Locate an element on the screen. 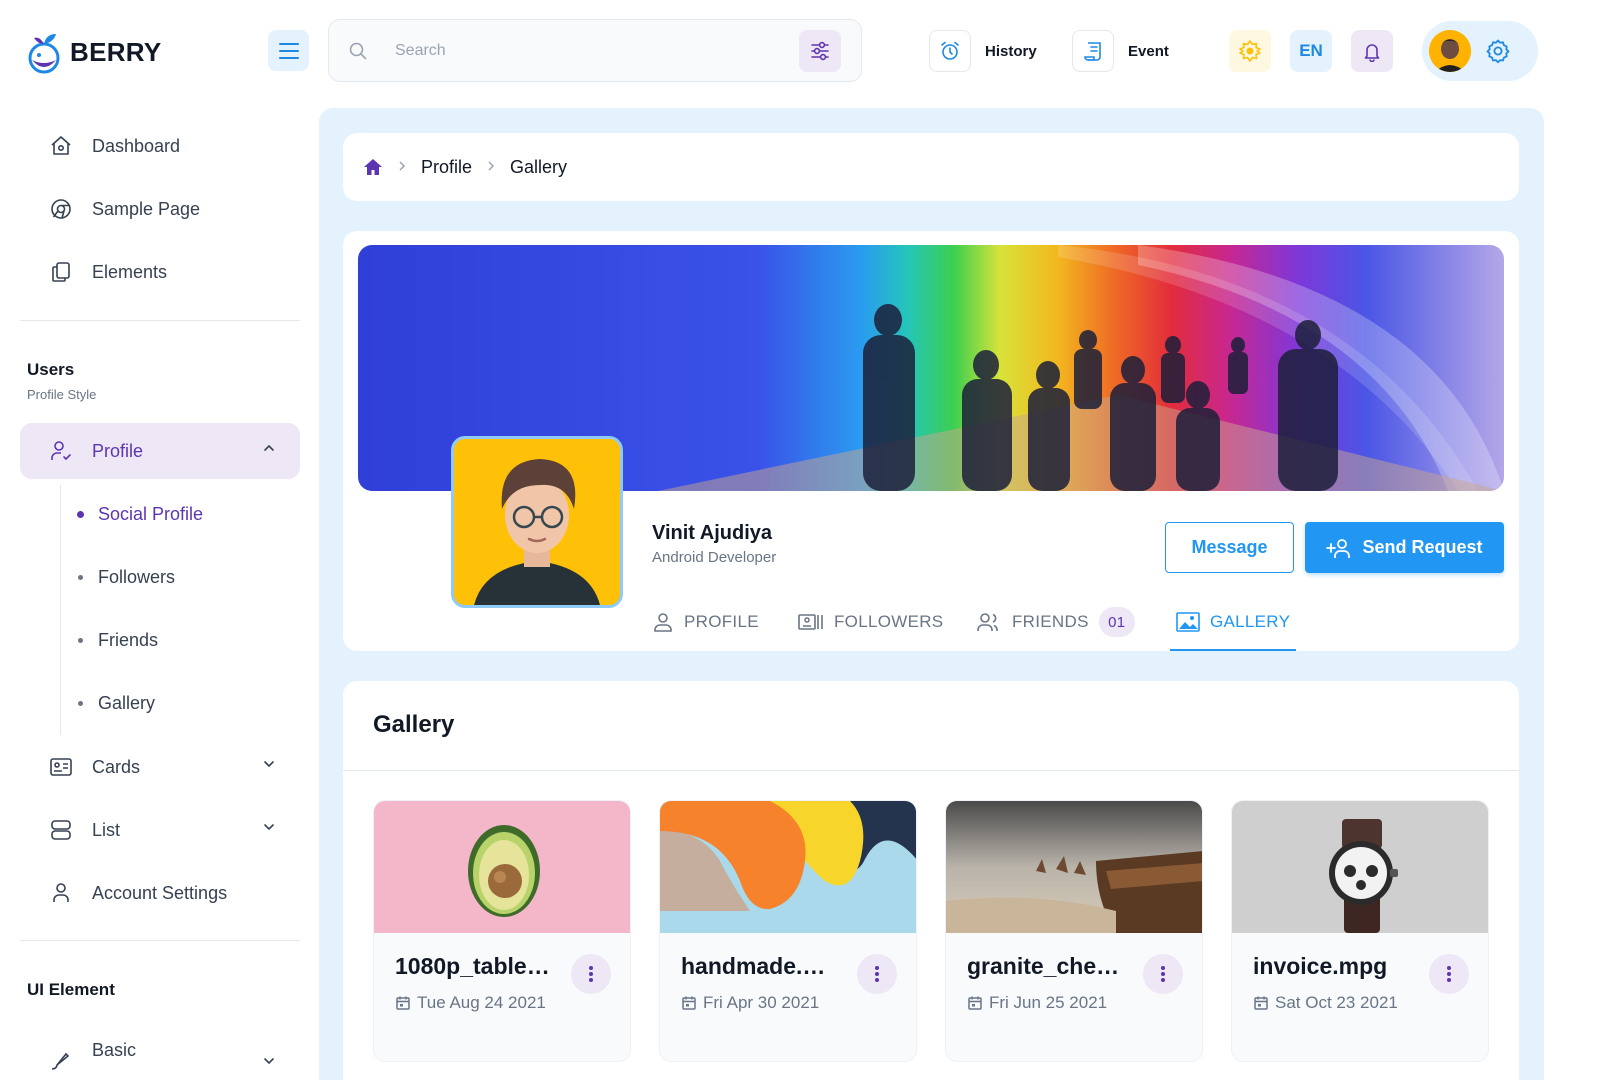 The image size is (1598, 1080). brand-logo: BERRY is located at coordinates (94, 52).